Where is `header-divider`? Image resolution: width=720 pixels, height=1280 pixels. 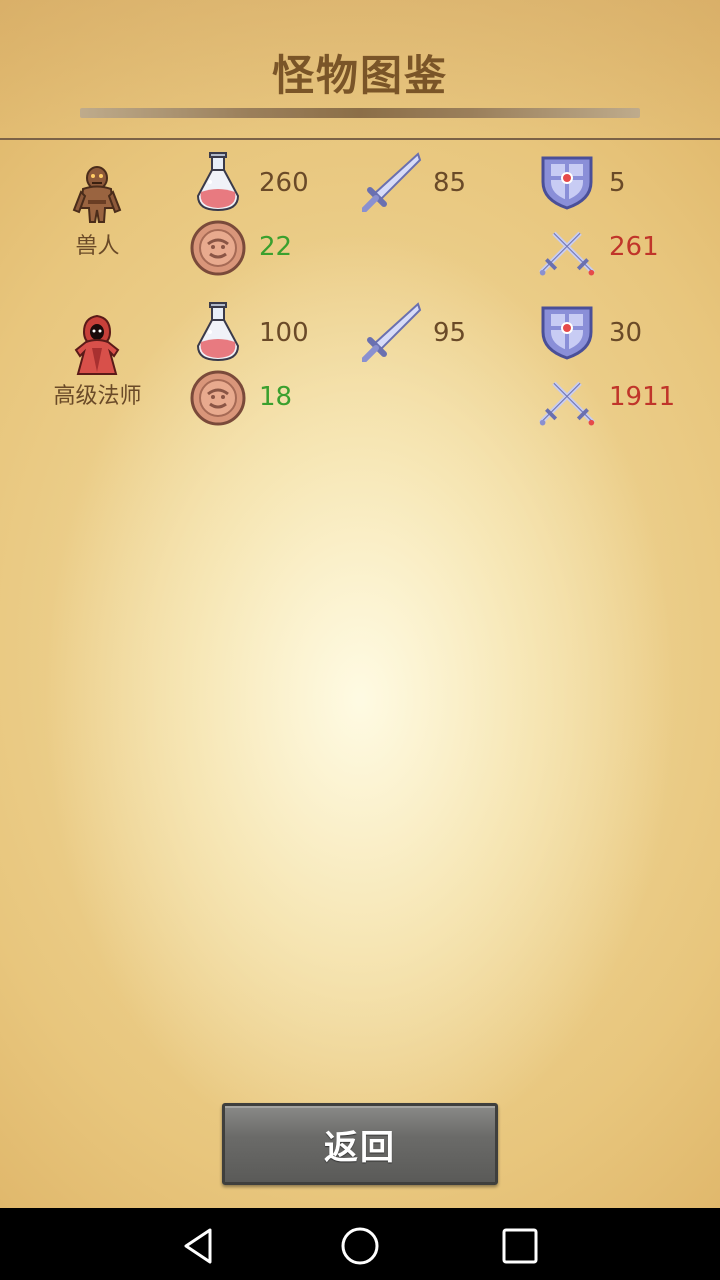
header-divider is located at coordinates (360, 139).